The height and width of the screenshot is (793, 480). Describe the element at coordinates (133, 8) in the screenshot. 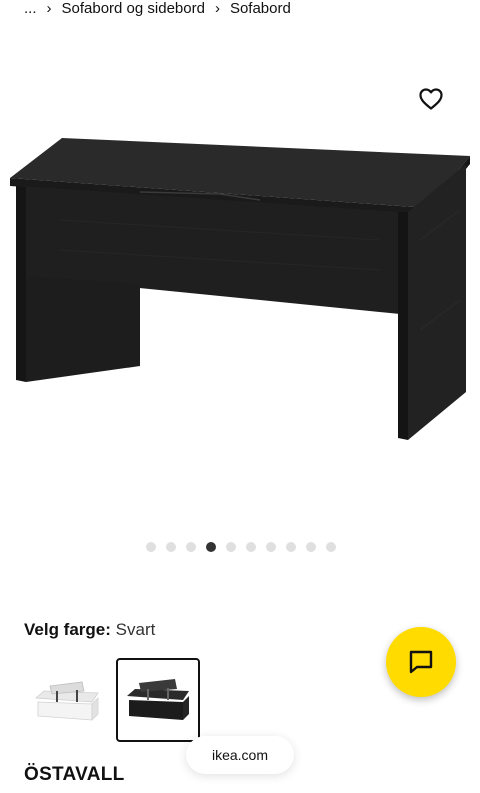

I see `breadcrumb-item-sofabord-og-sidebord: Sofabord og sidebord` at that location.